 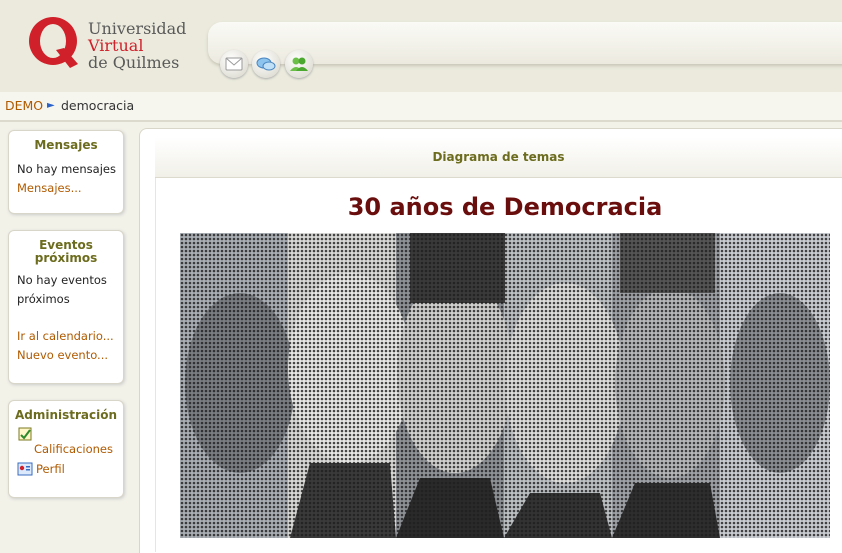 I want to click on users-icon, so click(x=299, y=64).